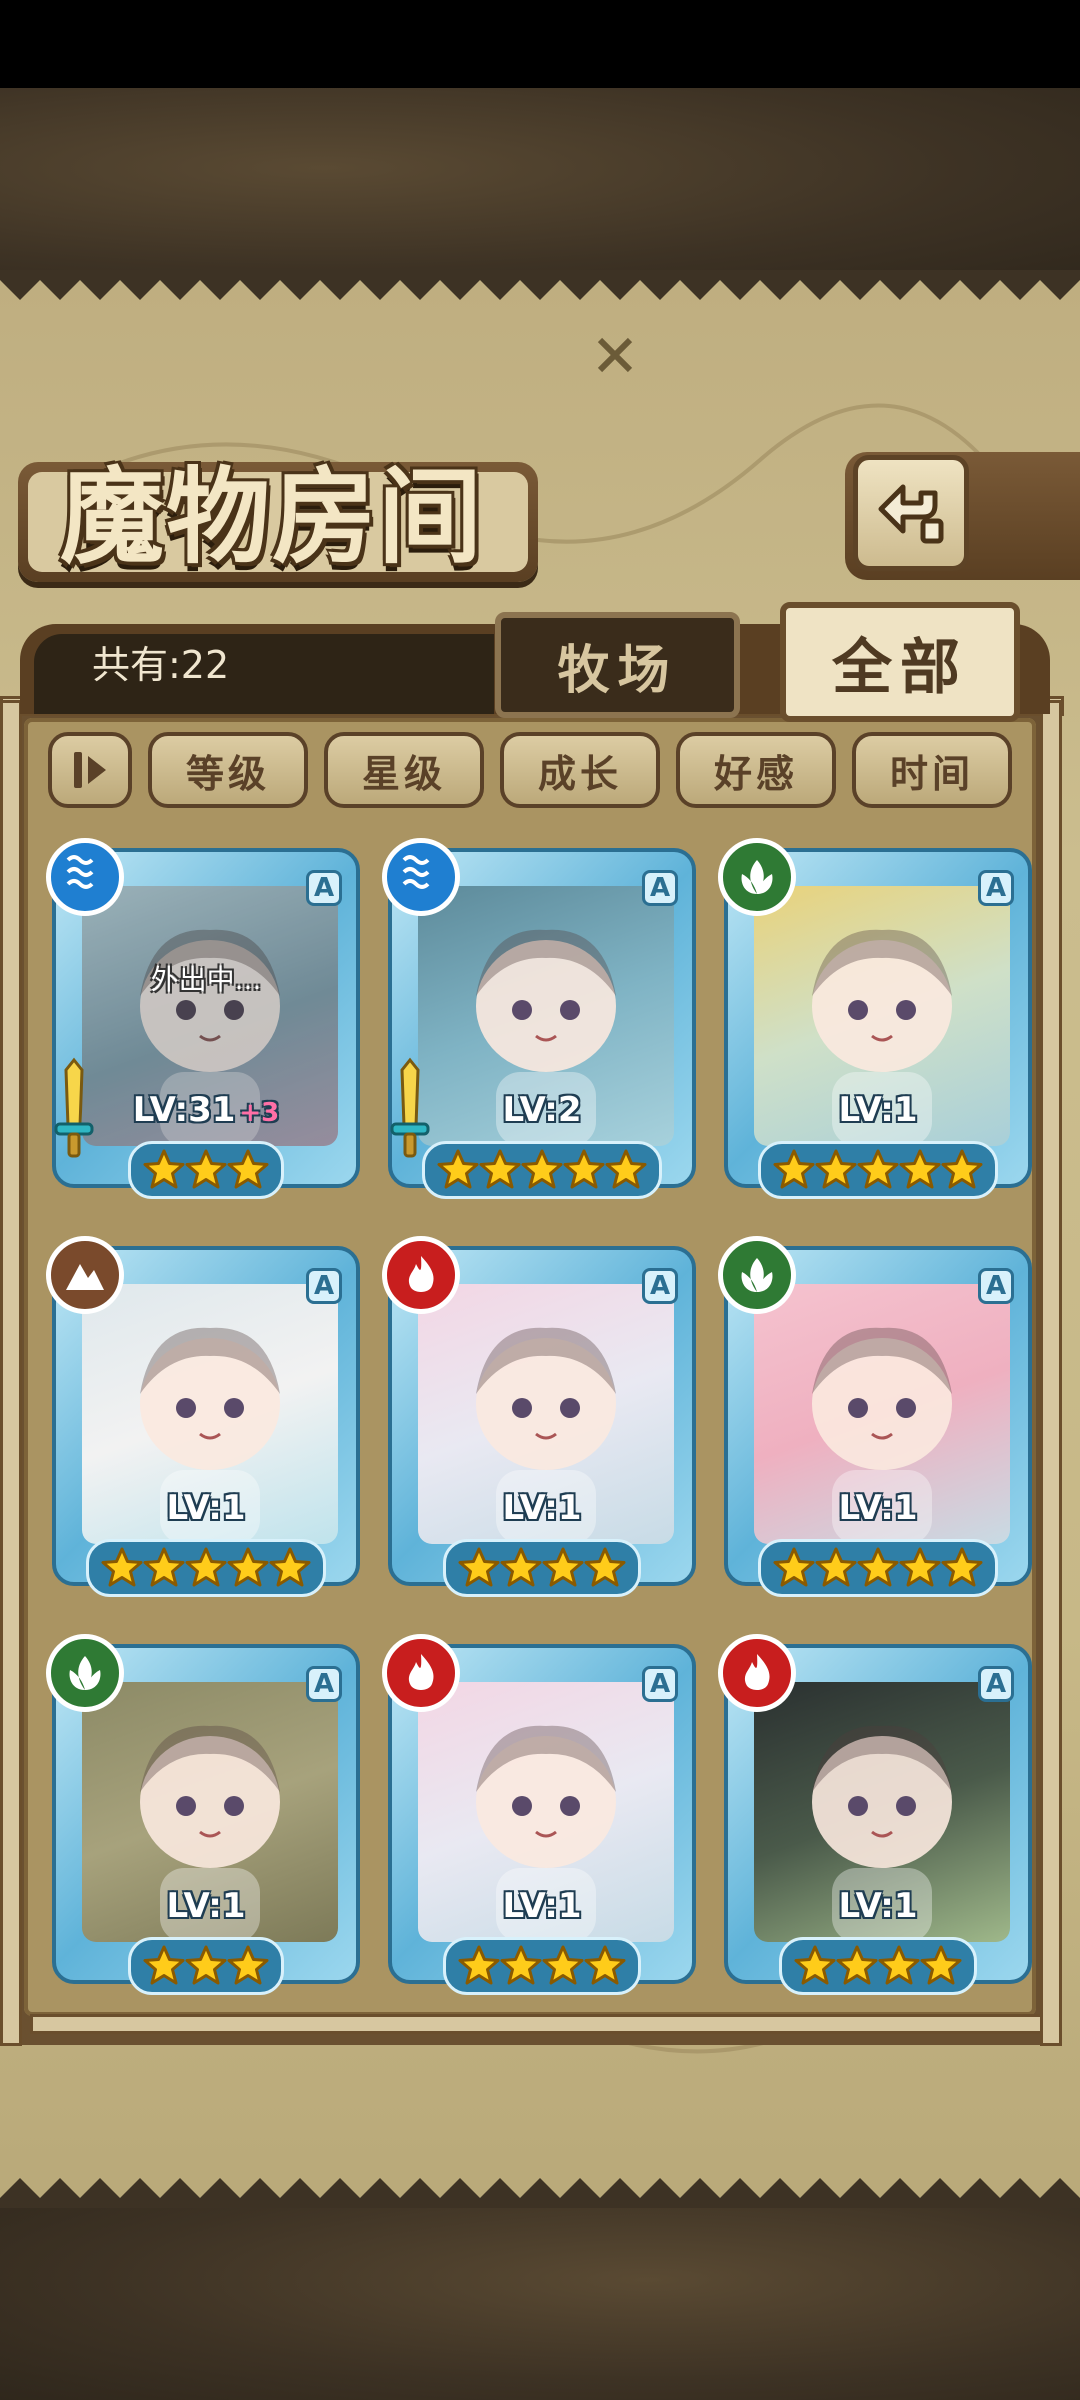 This screenshot has height=2400, width=1080. What do you see at coordinates (543, 2024) in the screenshot?
I see `panel-rail-bottom` at bounding box center [543, 2024].